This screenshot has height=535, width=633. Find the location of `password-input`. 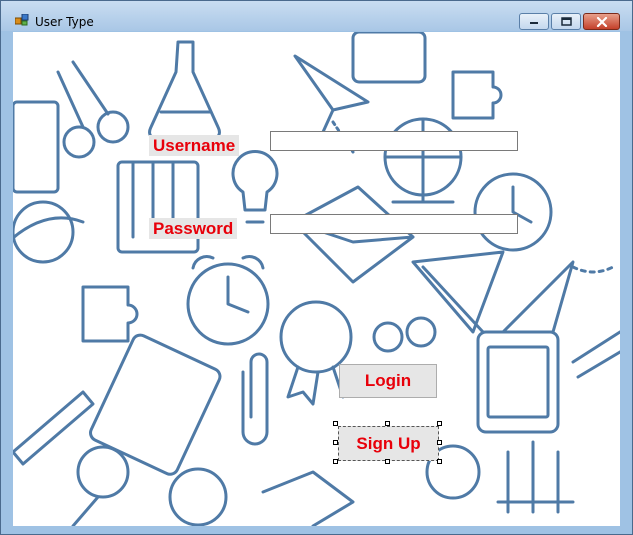

password-input is located at coordinates (394, 224).